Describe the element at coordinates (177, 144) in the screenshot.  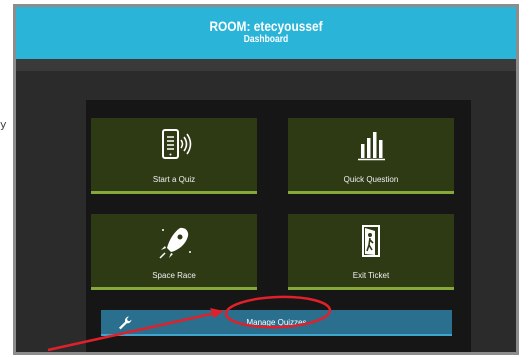
I see `tablet-broadcast-icon` at that location.